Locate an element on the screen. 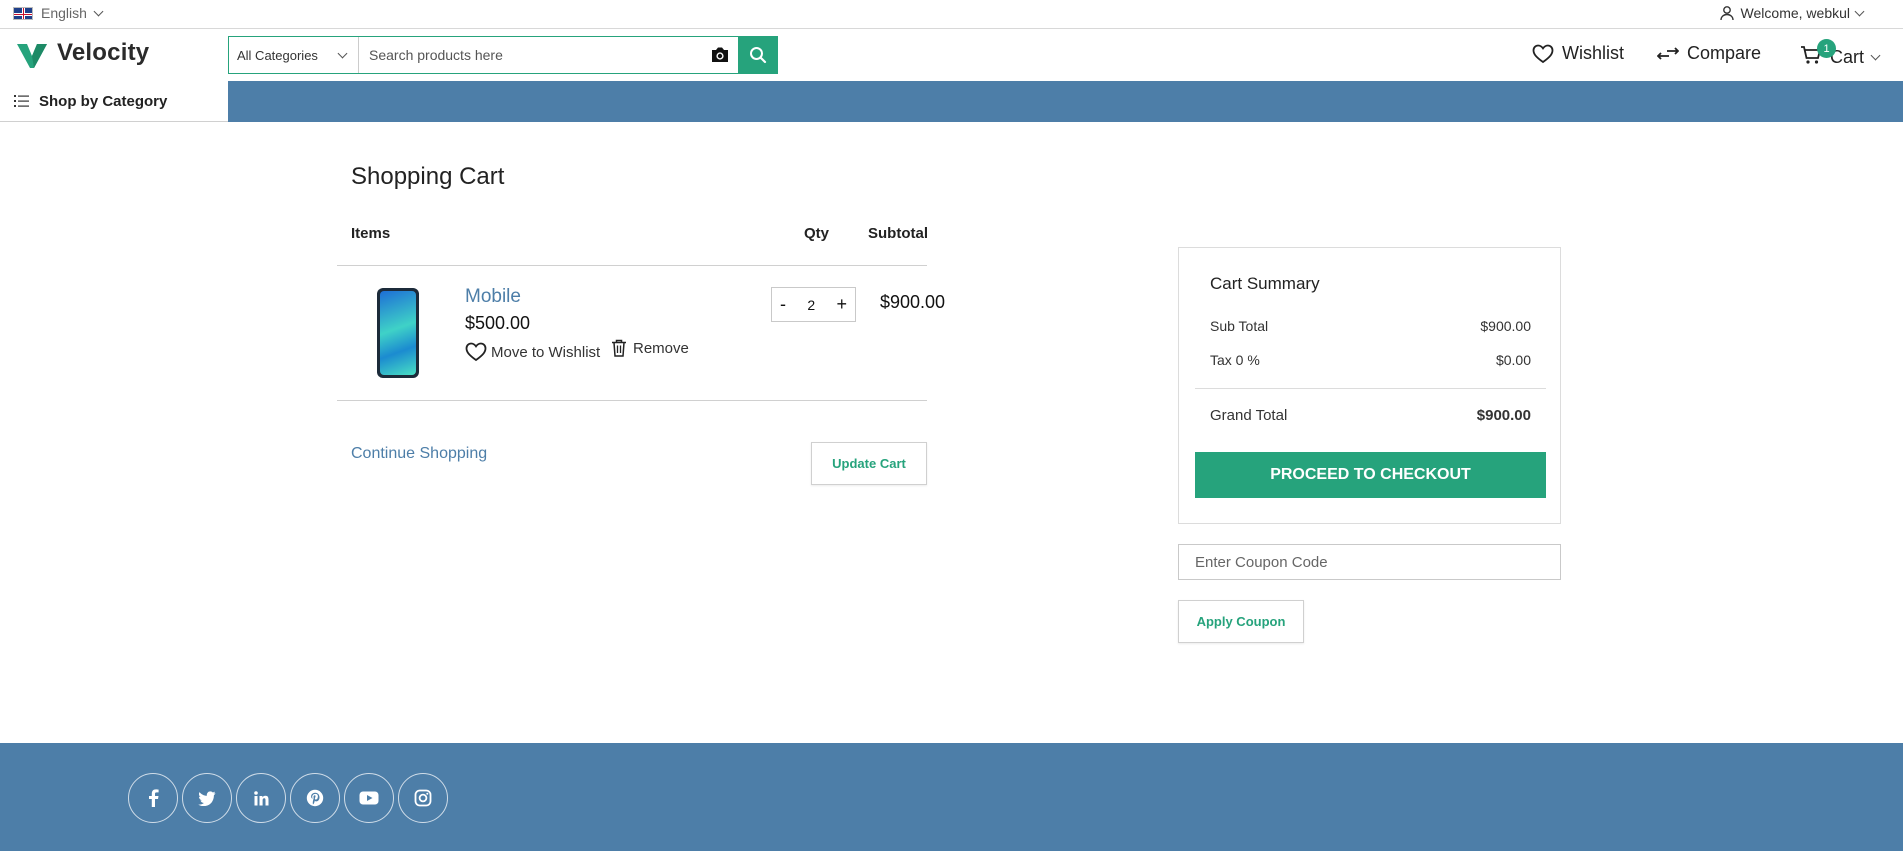 The image size is (1903, 851). remove-label: Remove is located at coordinates (661, 348).